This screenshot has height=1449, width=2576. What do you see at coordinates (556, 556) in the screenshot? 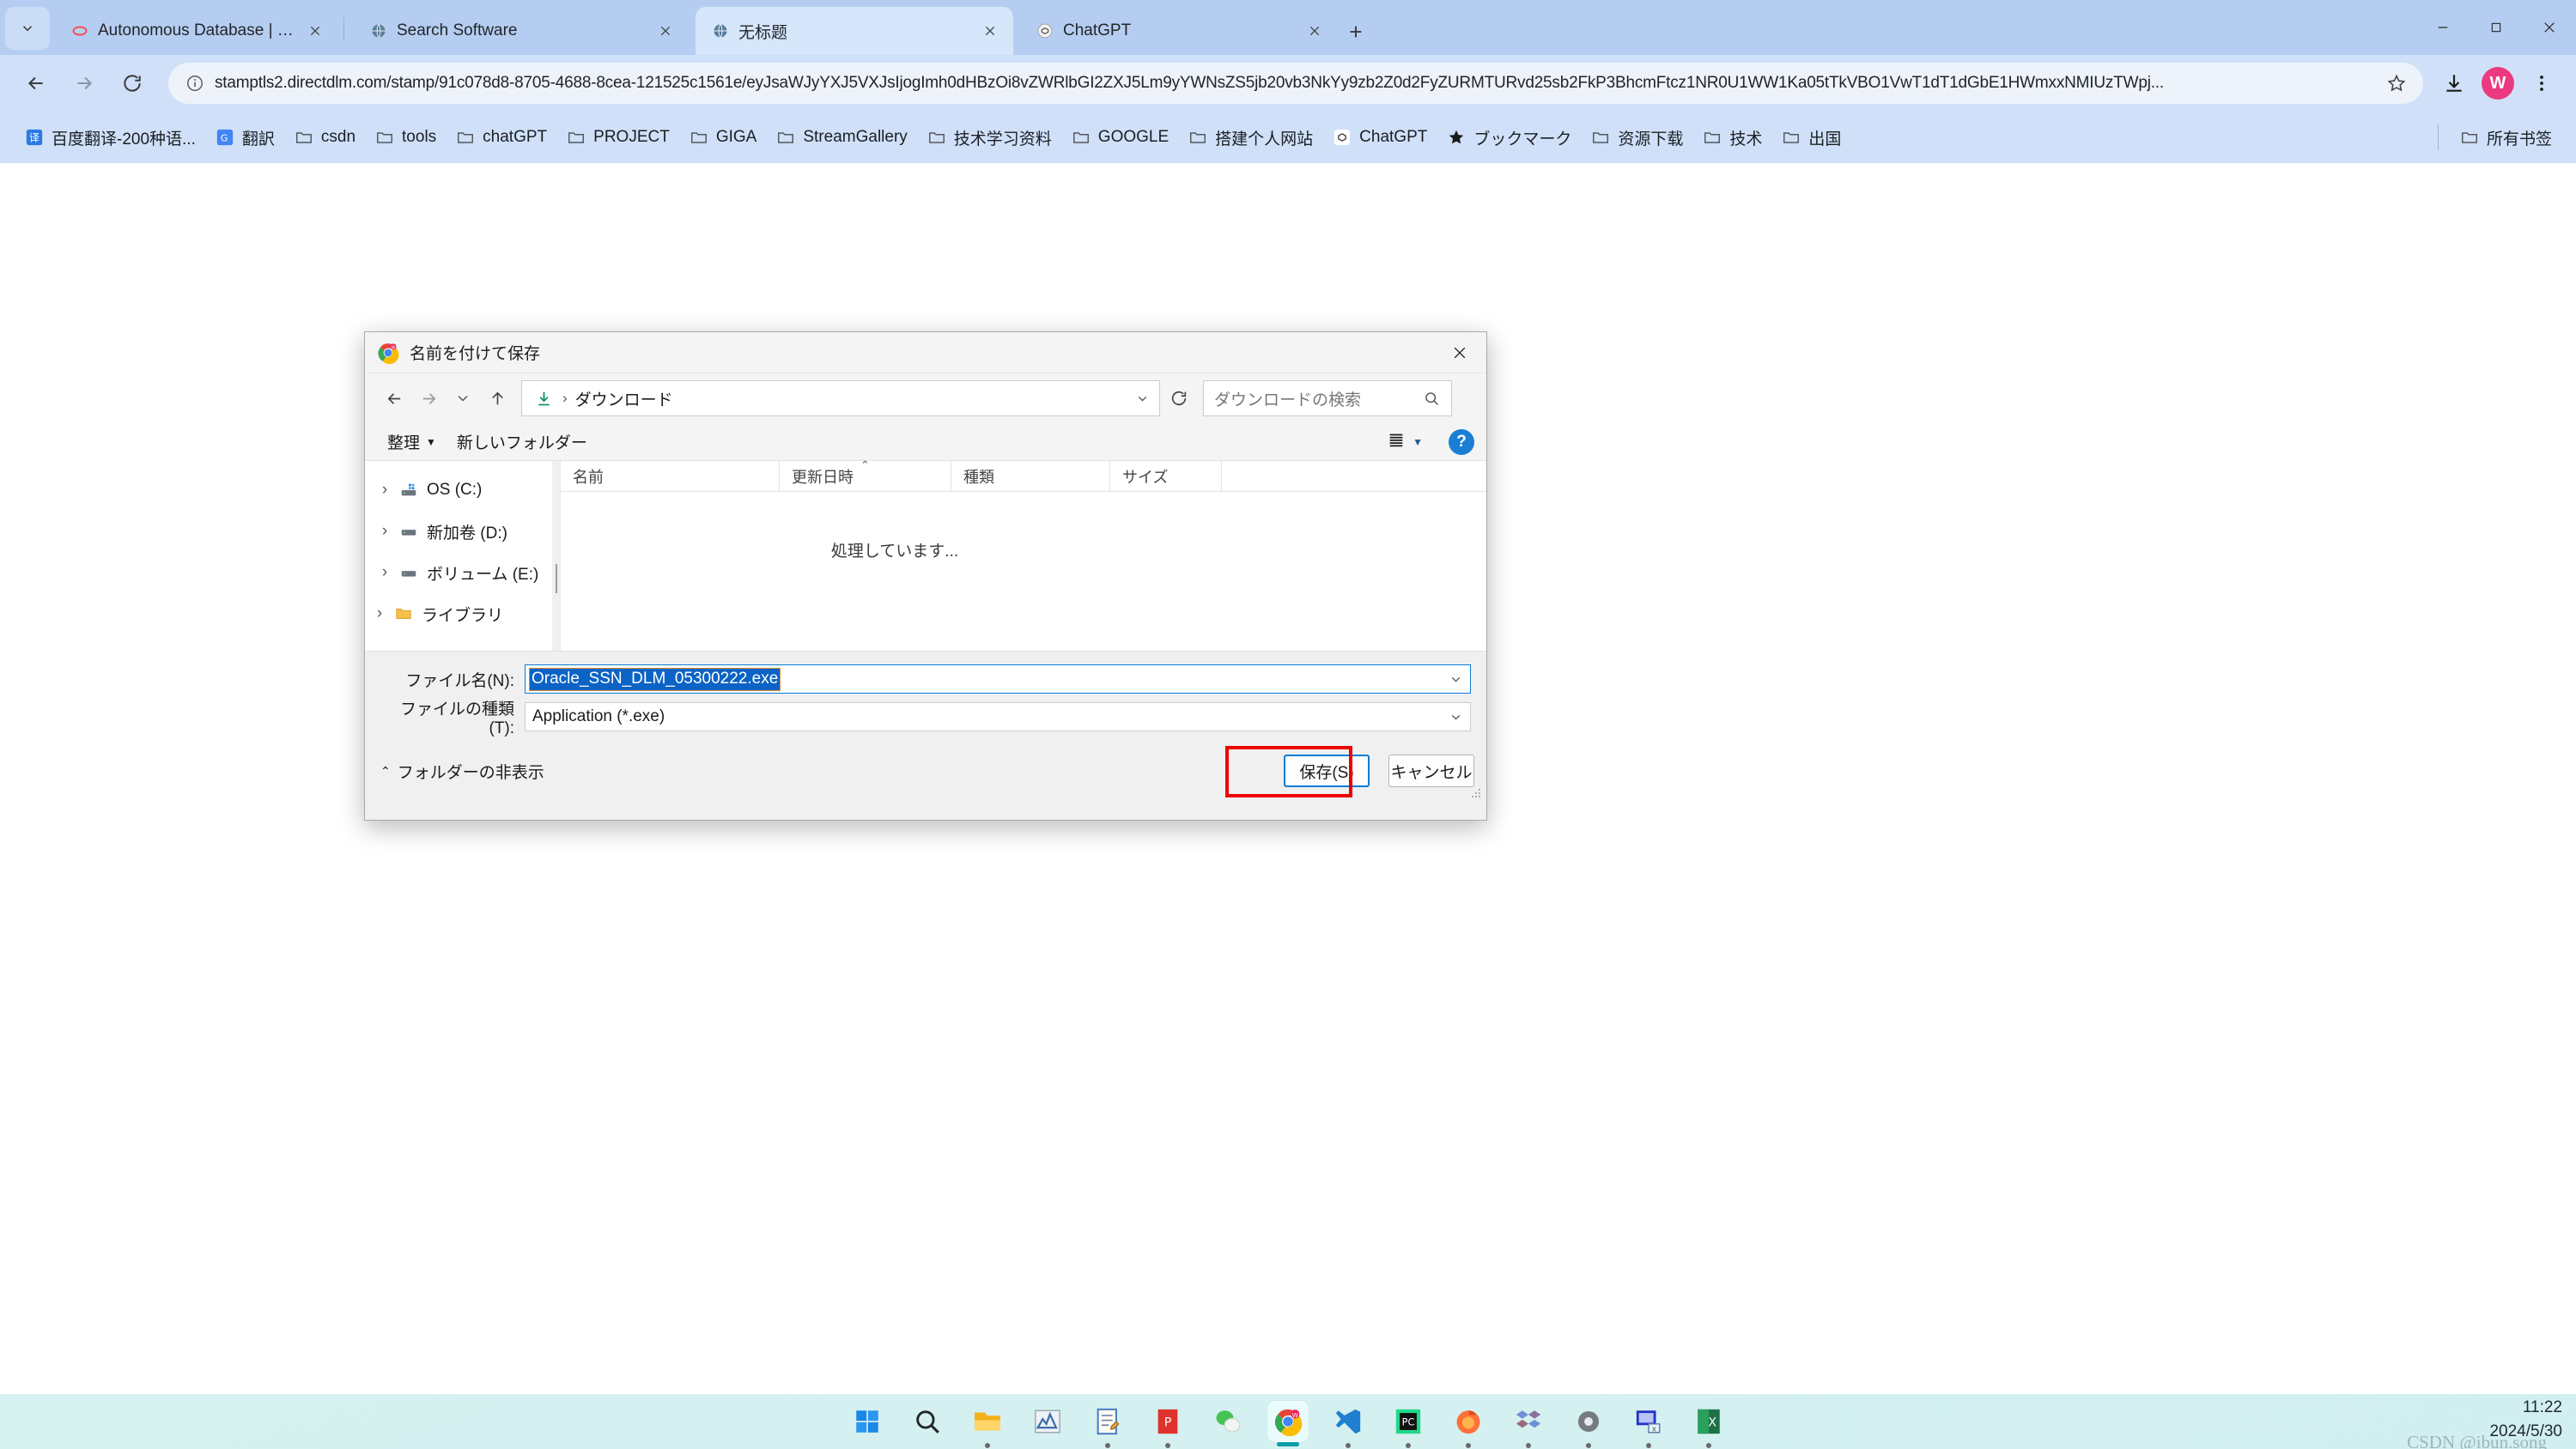
I see `pane-splitter` at bounding box center [556, 556].